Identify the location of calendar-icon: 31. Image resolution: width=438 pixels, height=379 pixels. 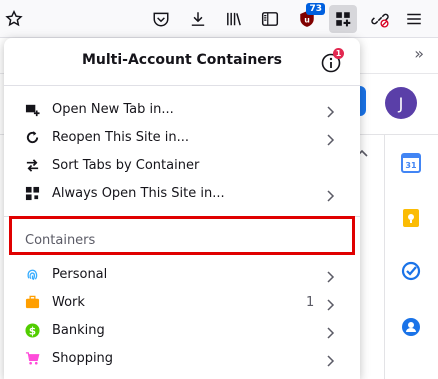
(411, 163).